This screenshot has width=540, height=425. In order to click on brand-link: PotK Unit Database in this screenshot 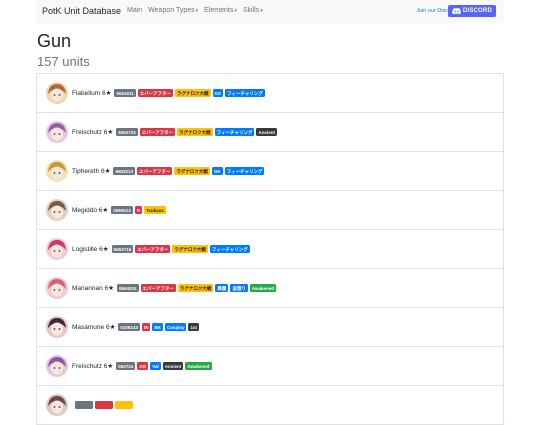, I will do `click(81, 11)`.